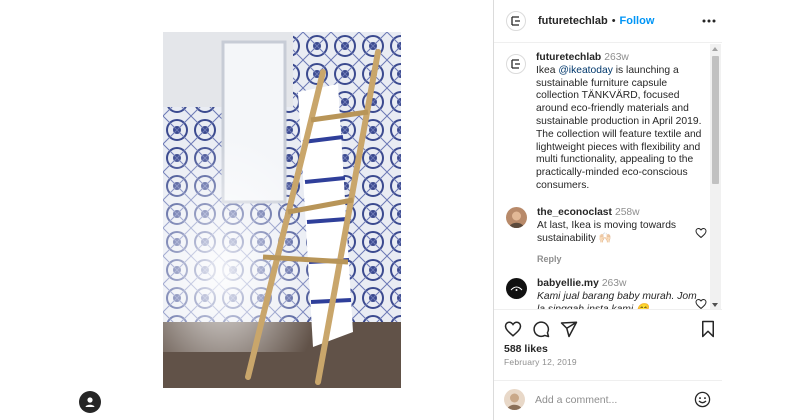 The height and width of the screenshot is (420, 800). I want to click on paper-plane-icon, so click(569, 329).